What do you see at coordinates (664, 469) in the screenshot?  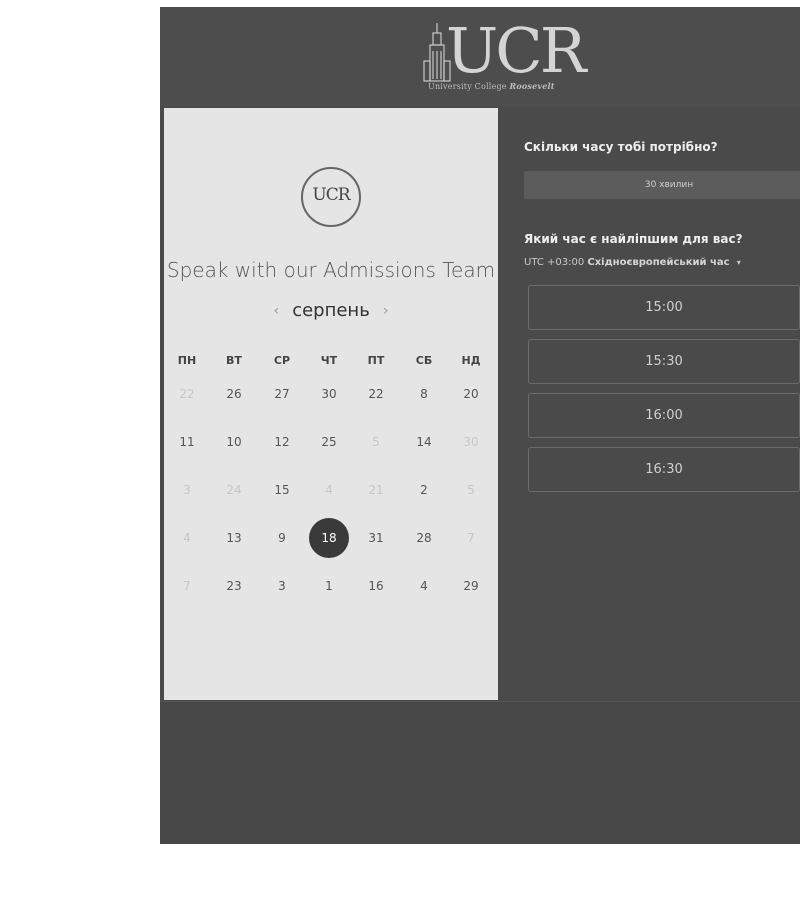 I see `time-slot-button: 16:30` at bounding box center [664, 469].